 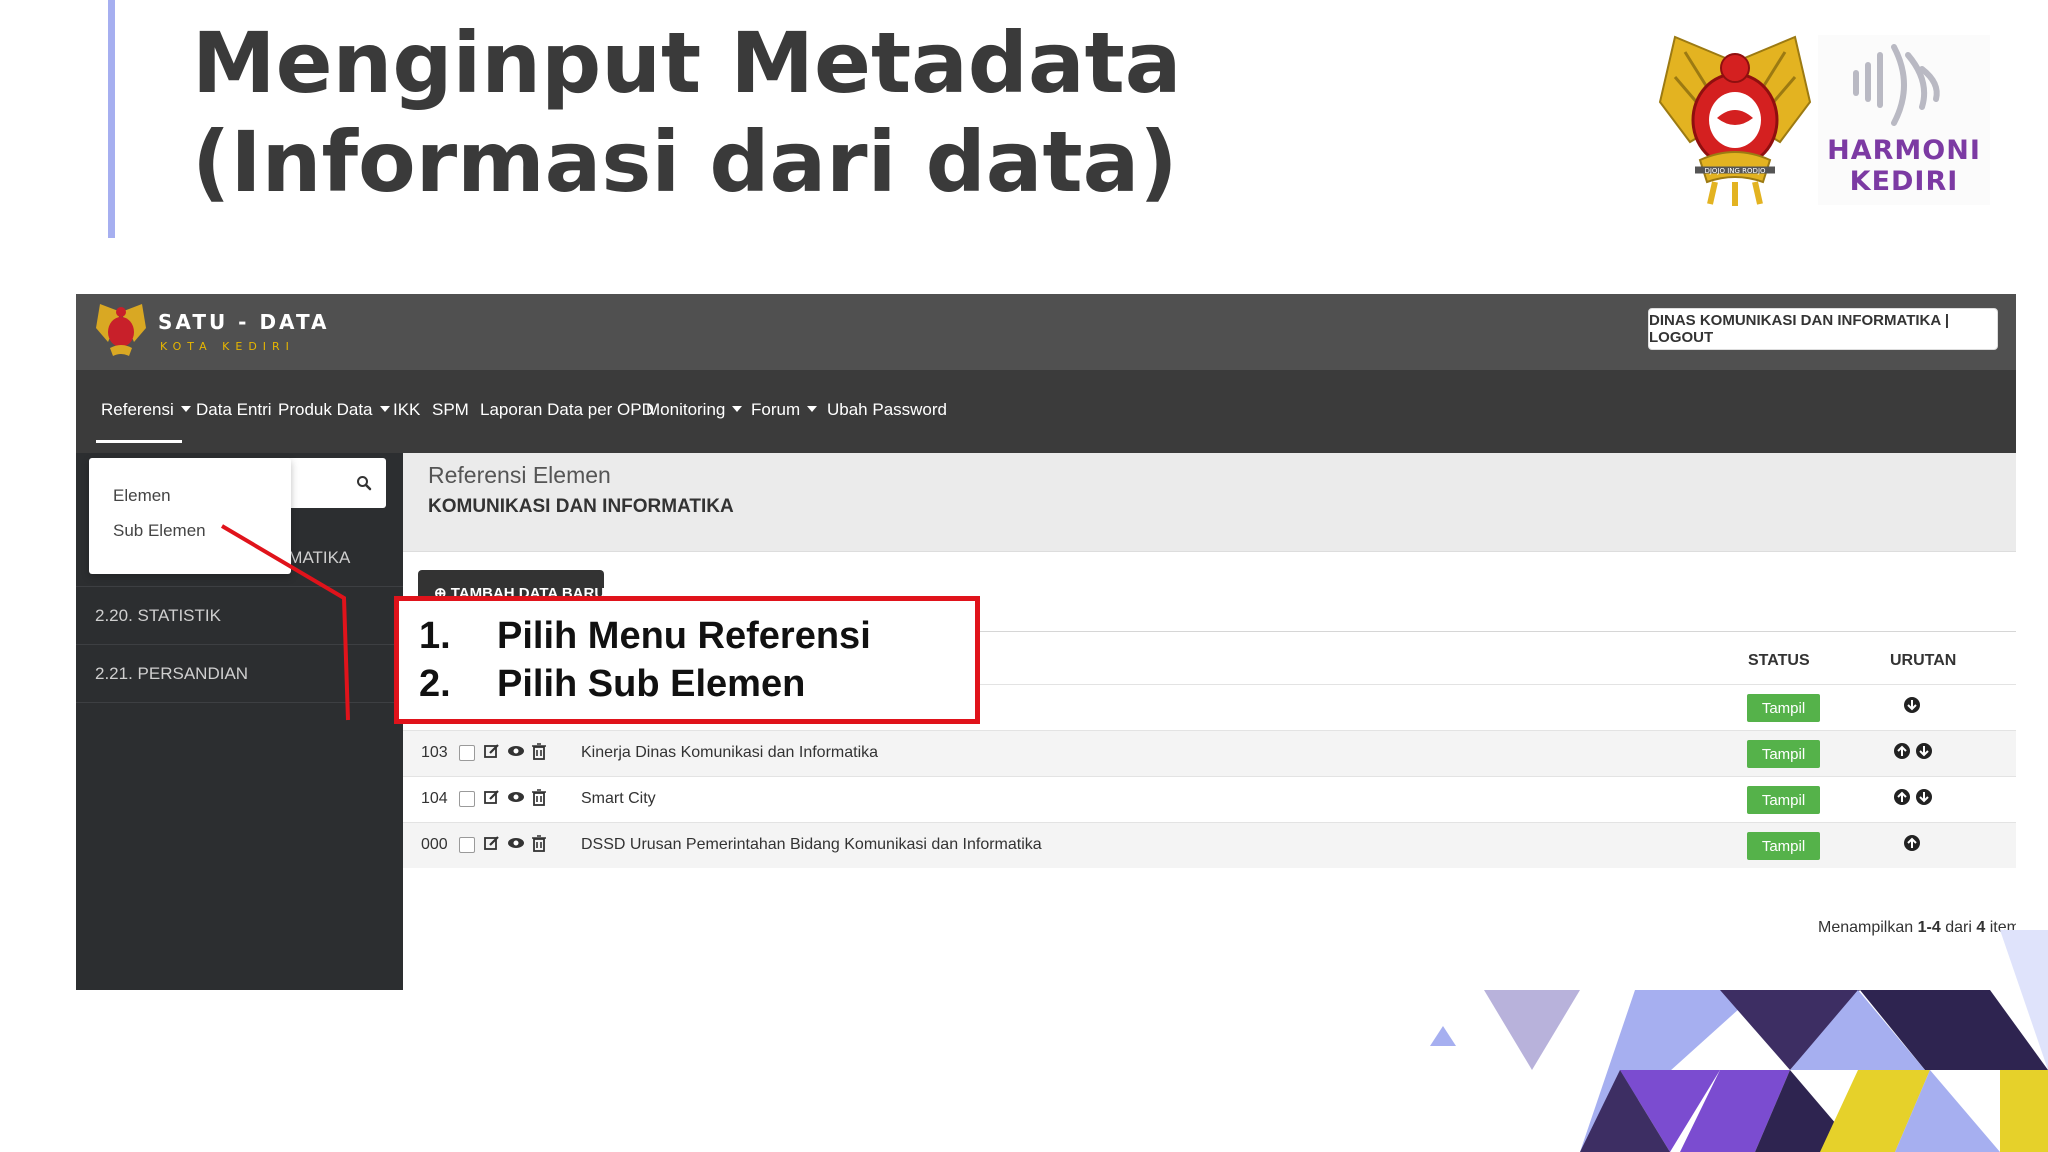 I want to click on nav-forum-label: Forum, so click(x=776, y=409).